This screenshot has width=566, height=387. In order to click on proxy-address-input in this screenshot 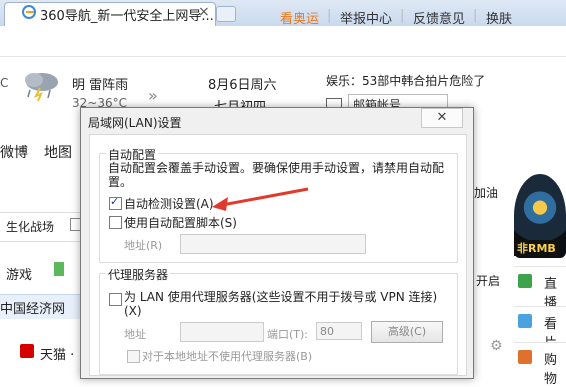, I will do `click(222, 332)`.